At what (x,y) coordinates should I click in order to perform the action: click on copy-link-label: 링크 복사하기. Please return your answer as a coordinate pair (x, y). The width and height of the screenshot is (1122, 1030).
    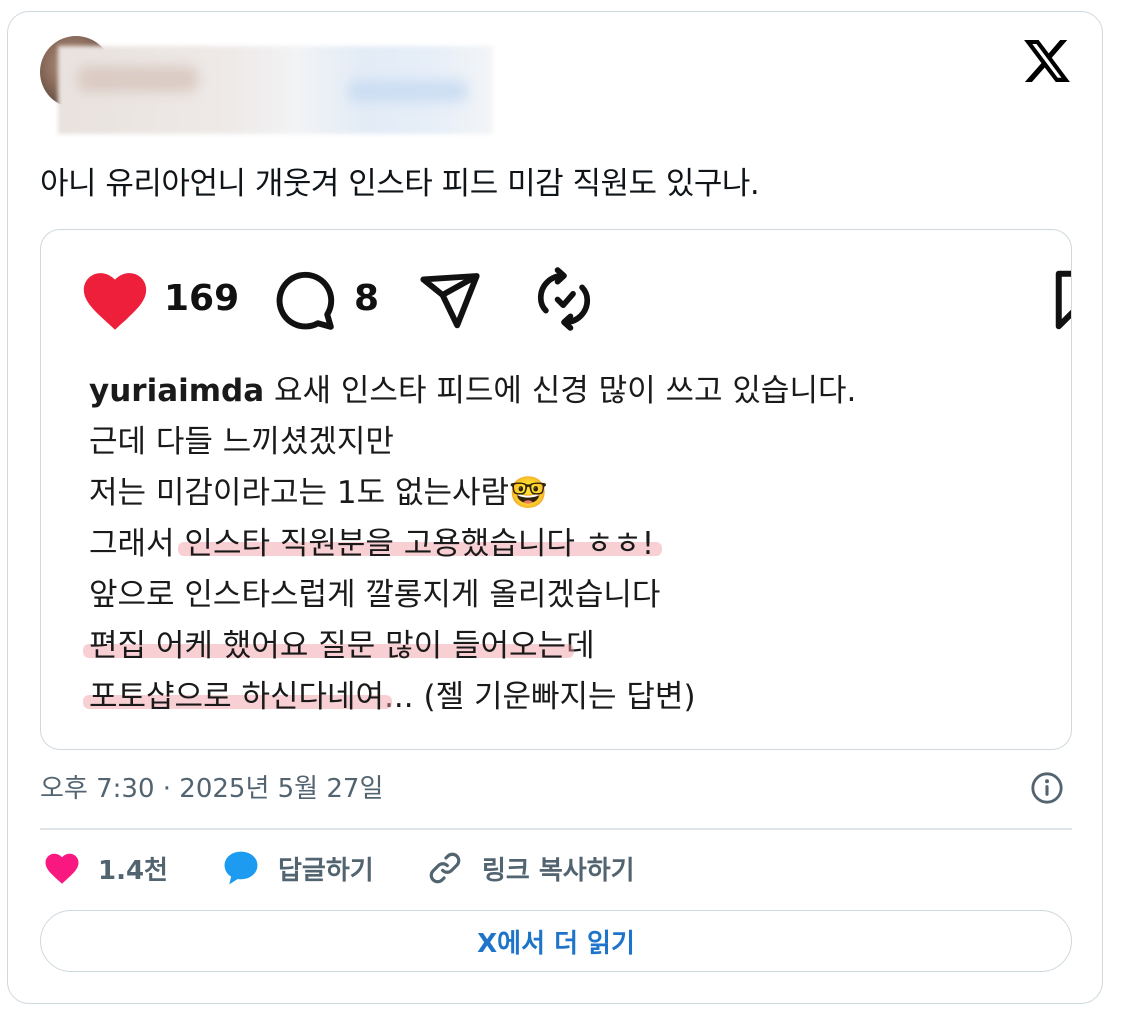
    Looking at the image, I should click on (558, 870).